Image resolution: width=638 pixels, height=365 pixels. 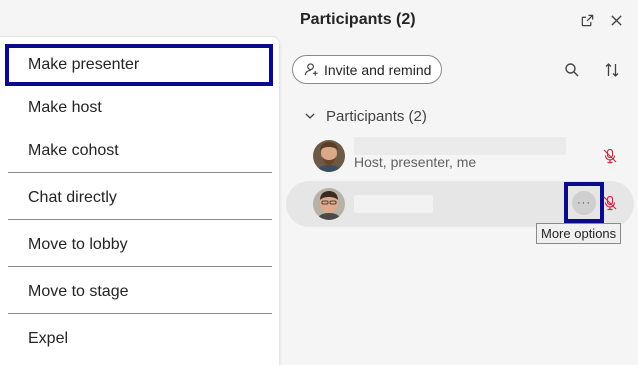 What do you see at coordinates (78, 244) in the screenshot?
I see `menu-item-label: Move to lobby` at bounding box center [78, 244].